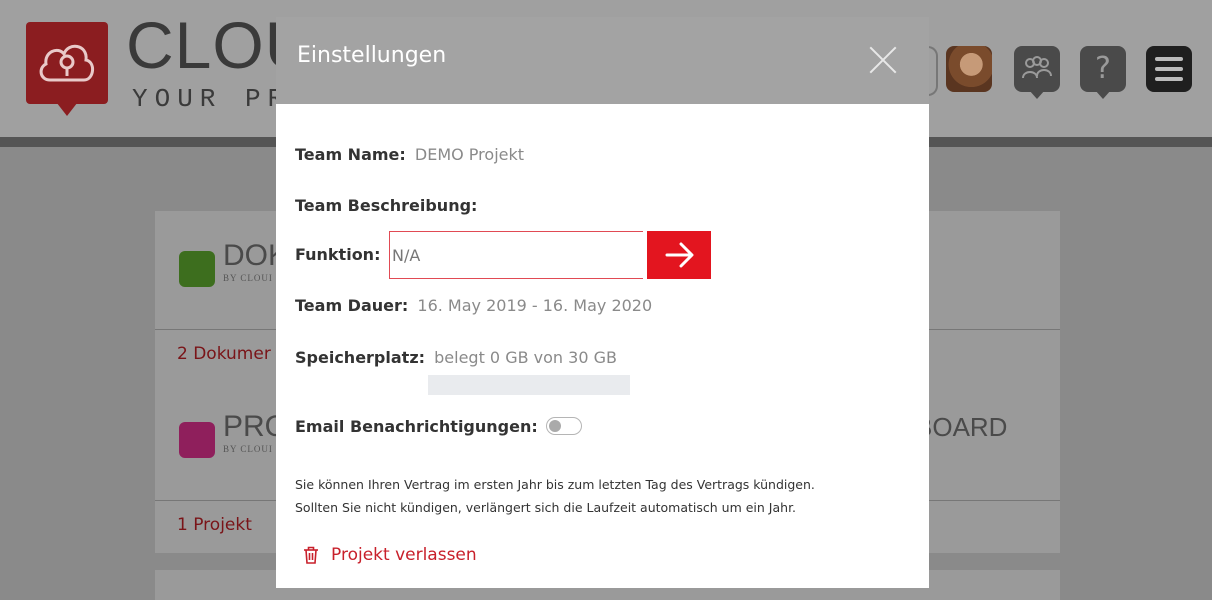 Image resolution: width=1212 pixels, height=600 pixels. Describe the element at coordinates (602, 60) in the screenshot. I see `modal-header: Einstellungen` at that location.